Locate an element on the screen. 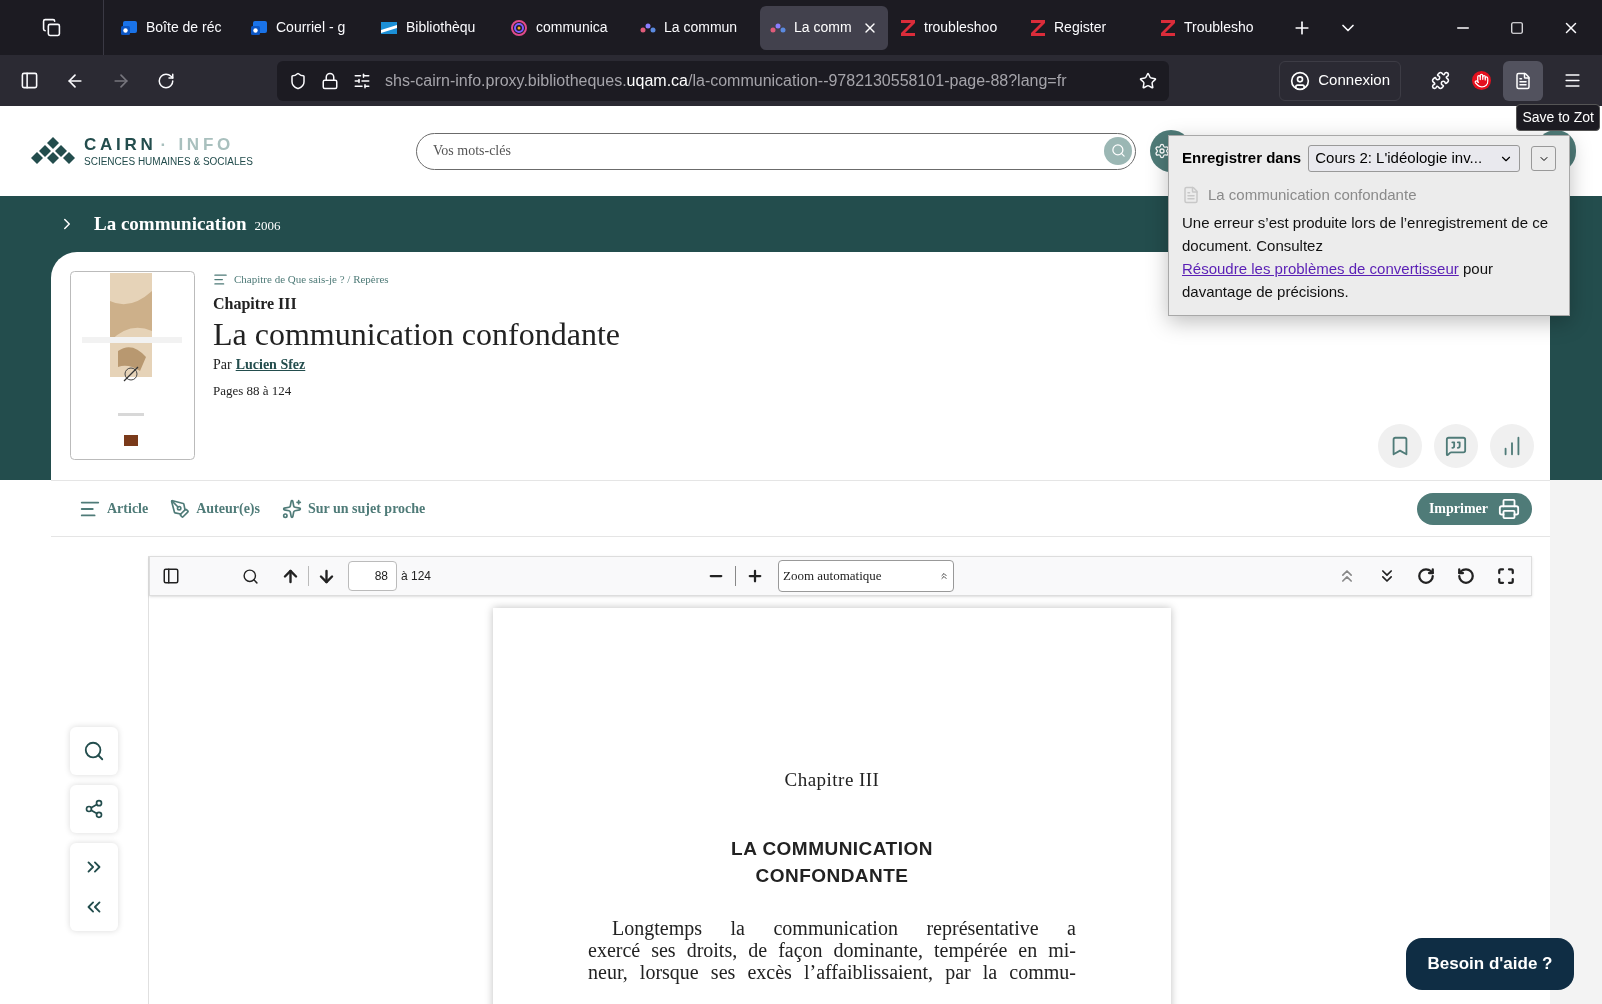  author-prefix: Par is located at coordinates (222, 364).